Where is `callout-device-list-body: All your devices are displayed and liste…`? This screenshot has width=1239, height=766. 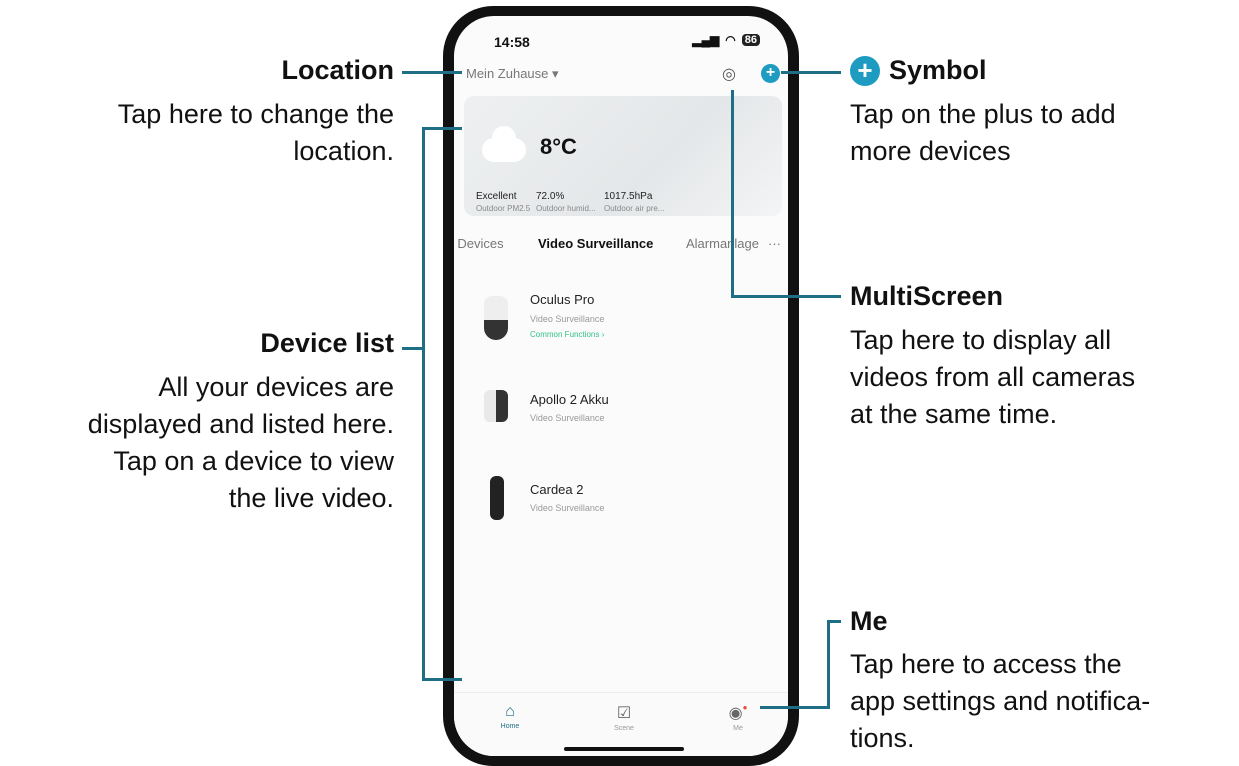
callout-device-list-body: All your devices are displayed and liste… is located at coordinates (241, 443).